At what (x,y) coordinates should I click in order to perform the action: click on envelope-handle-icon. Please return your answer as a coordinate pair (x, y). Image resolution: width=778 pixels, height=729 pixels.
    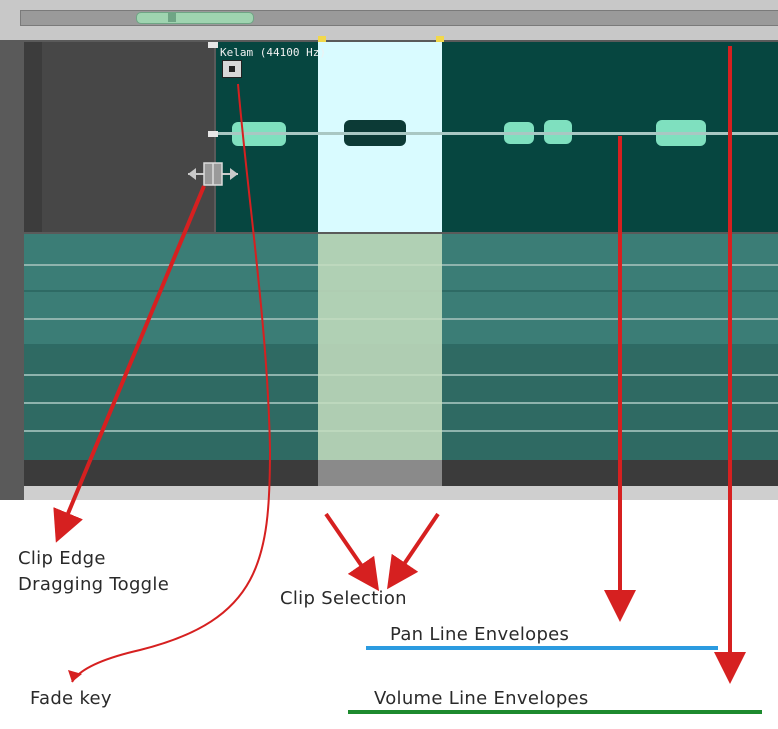
    Looking at the image, I should click on (213, 134).